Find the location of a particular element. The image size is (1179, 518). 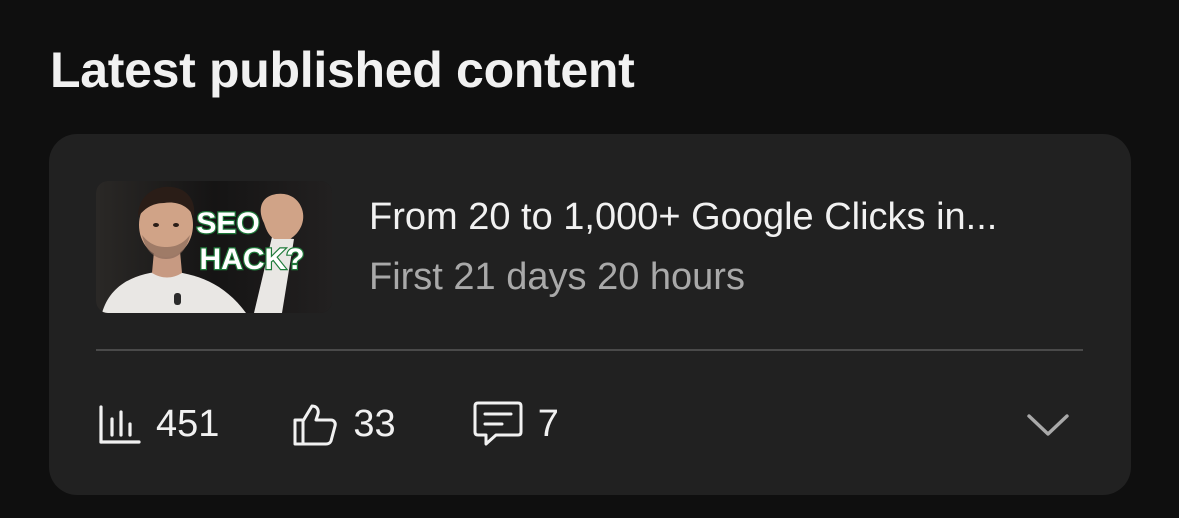

thumbnail-overlay-line2: HACK? is located at coordinates (252, 259).